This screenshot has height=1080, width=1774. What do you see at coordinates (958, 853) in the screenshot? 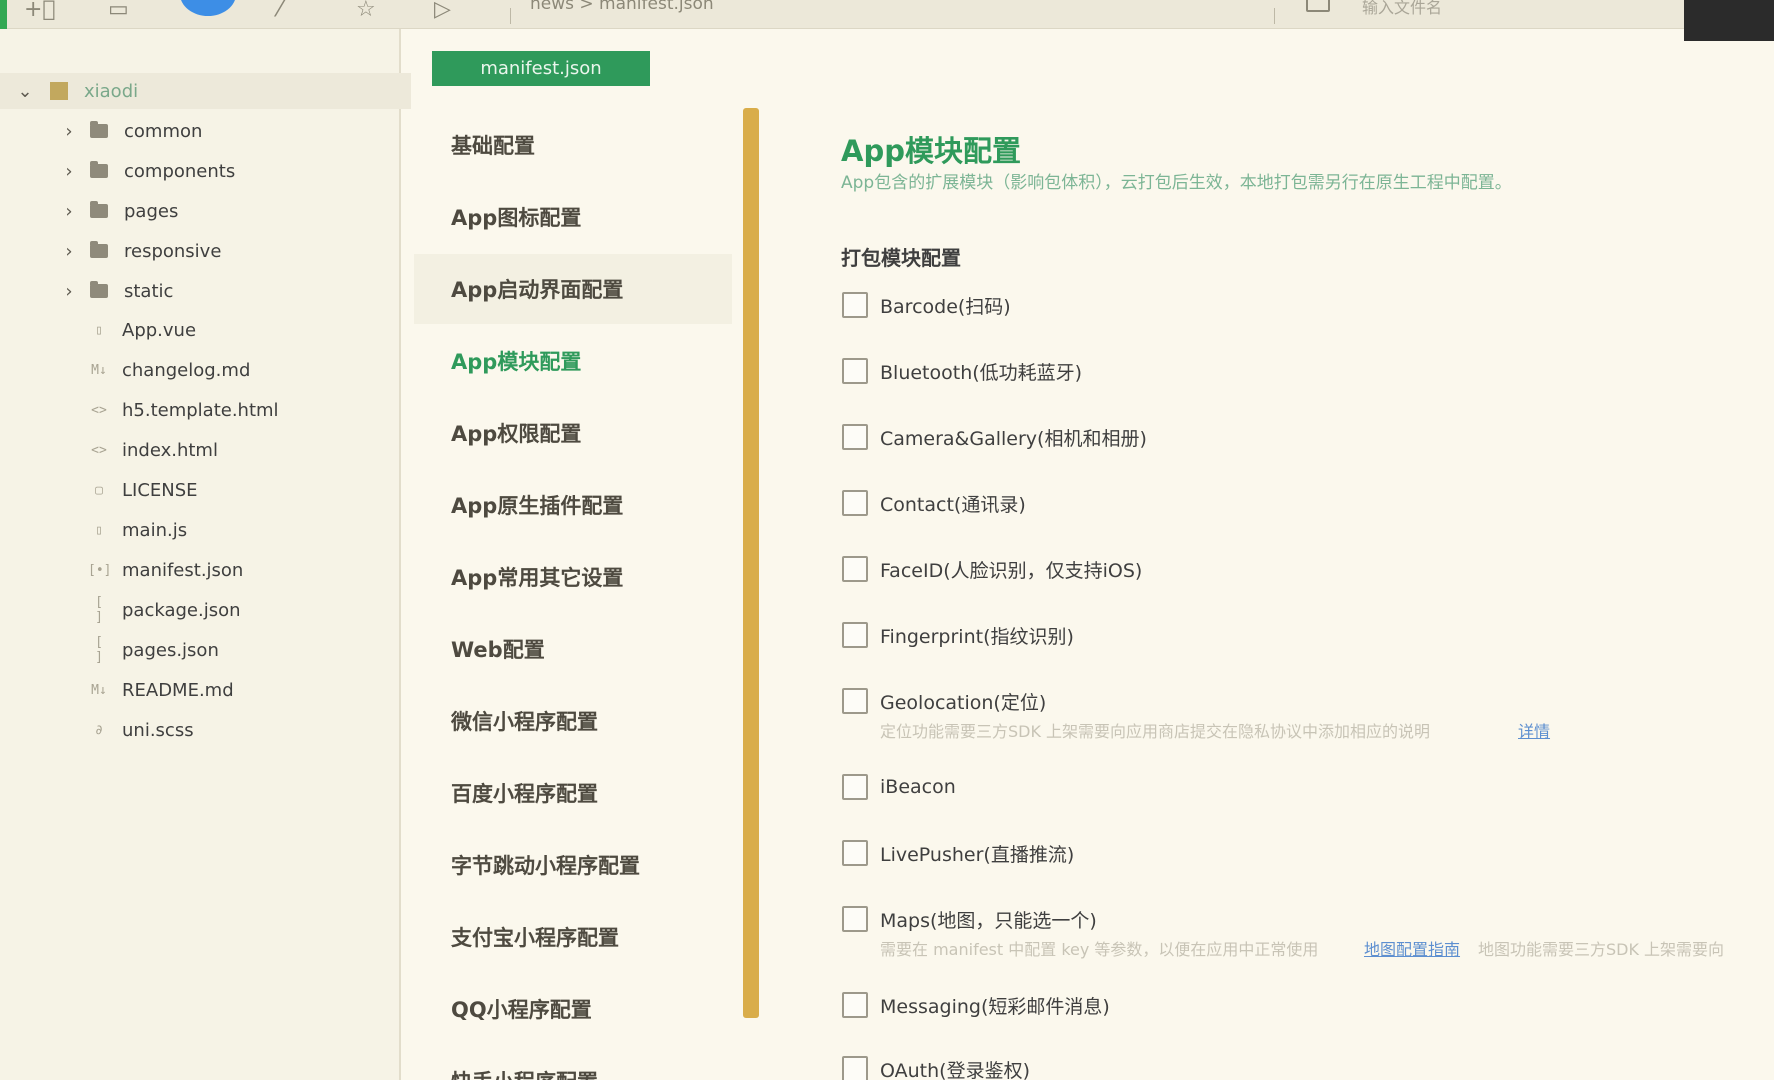
I see `module-checkbox-livepusher: LivePusher(直播推流)` at bounding box center [958, 853].